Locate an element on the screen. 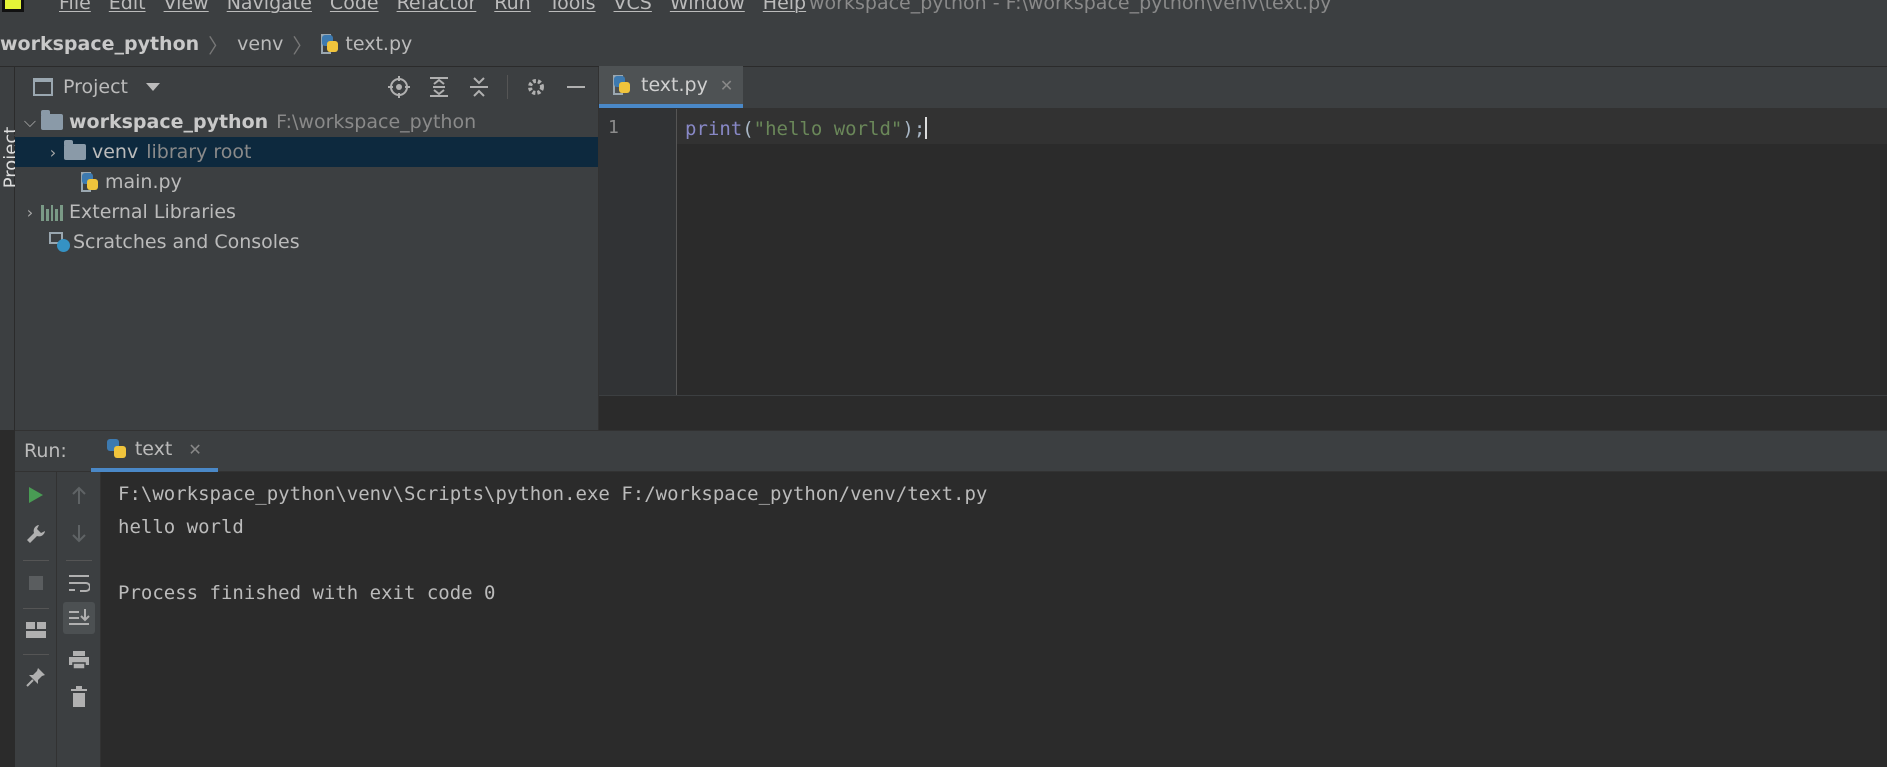 This screenshot has height=767, width=1887. run-icon is located at coordinates (36, 495).